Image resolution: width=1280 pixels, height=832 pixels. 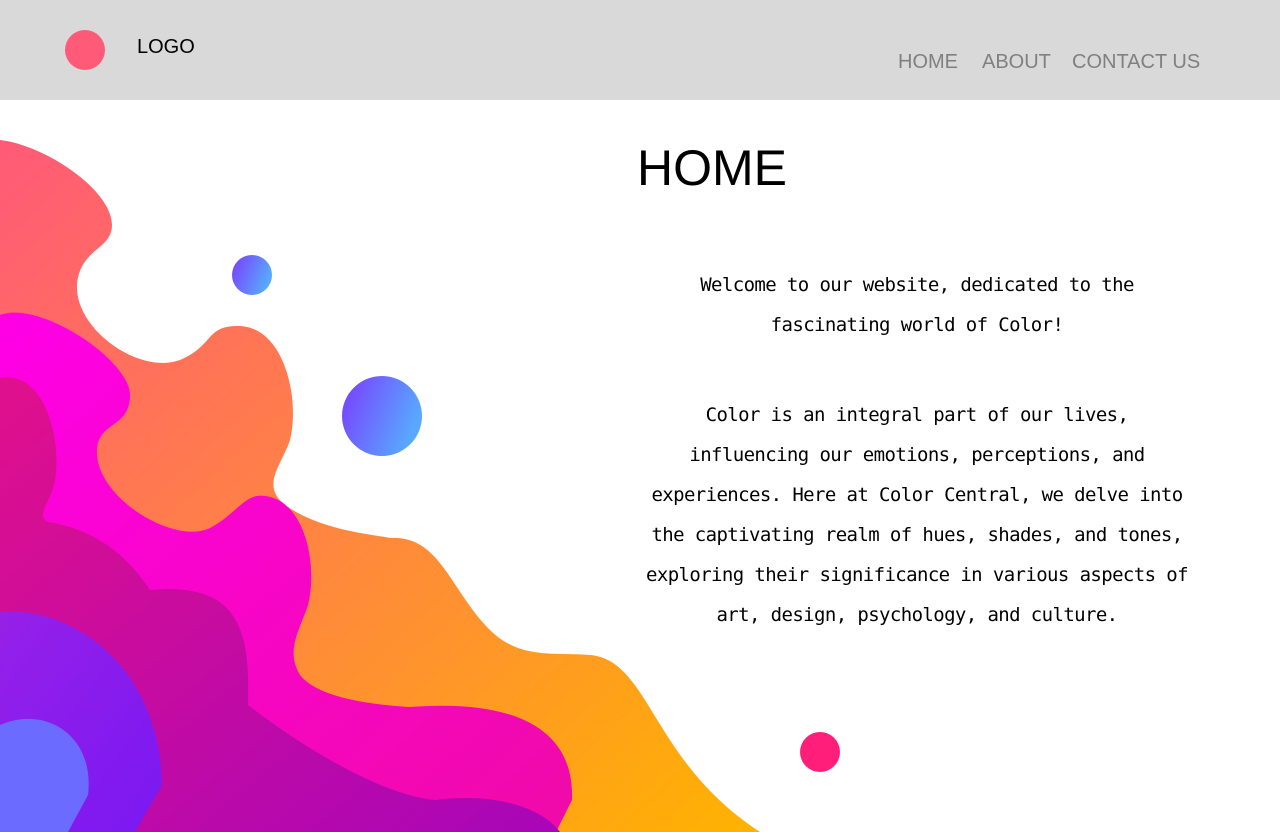 What do you see at coordinates (1016, 62) in the screenshot?
I see `nav-about-link: ABOUT` at bounding box center [1016, 62].